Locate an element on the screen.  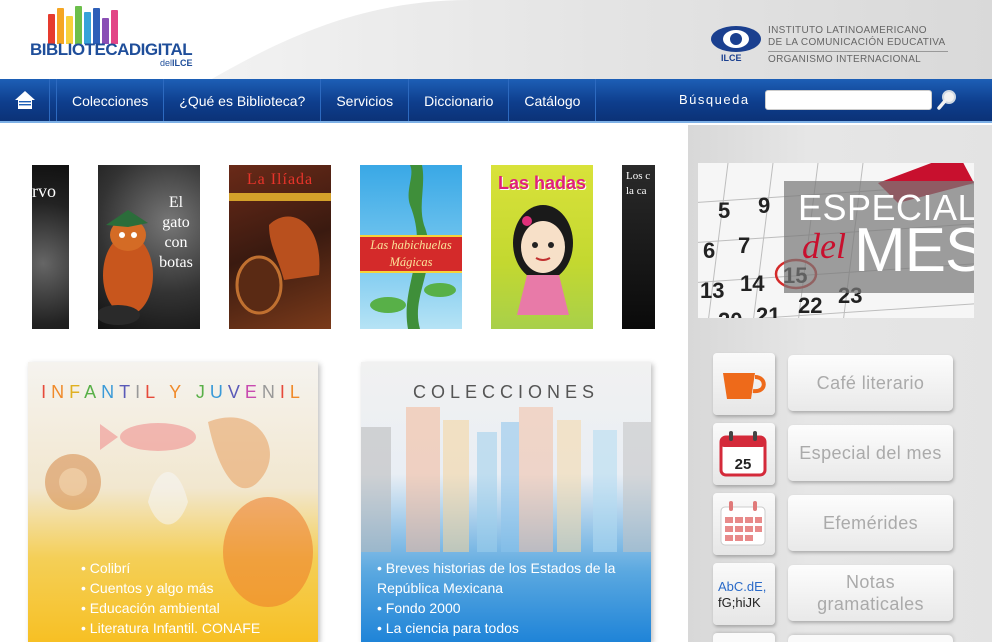
cal-num-20: 20 is located at coordinates (730, 313).